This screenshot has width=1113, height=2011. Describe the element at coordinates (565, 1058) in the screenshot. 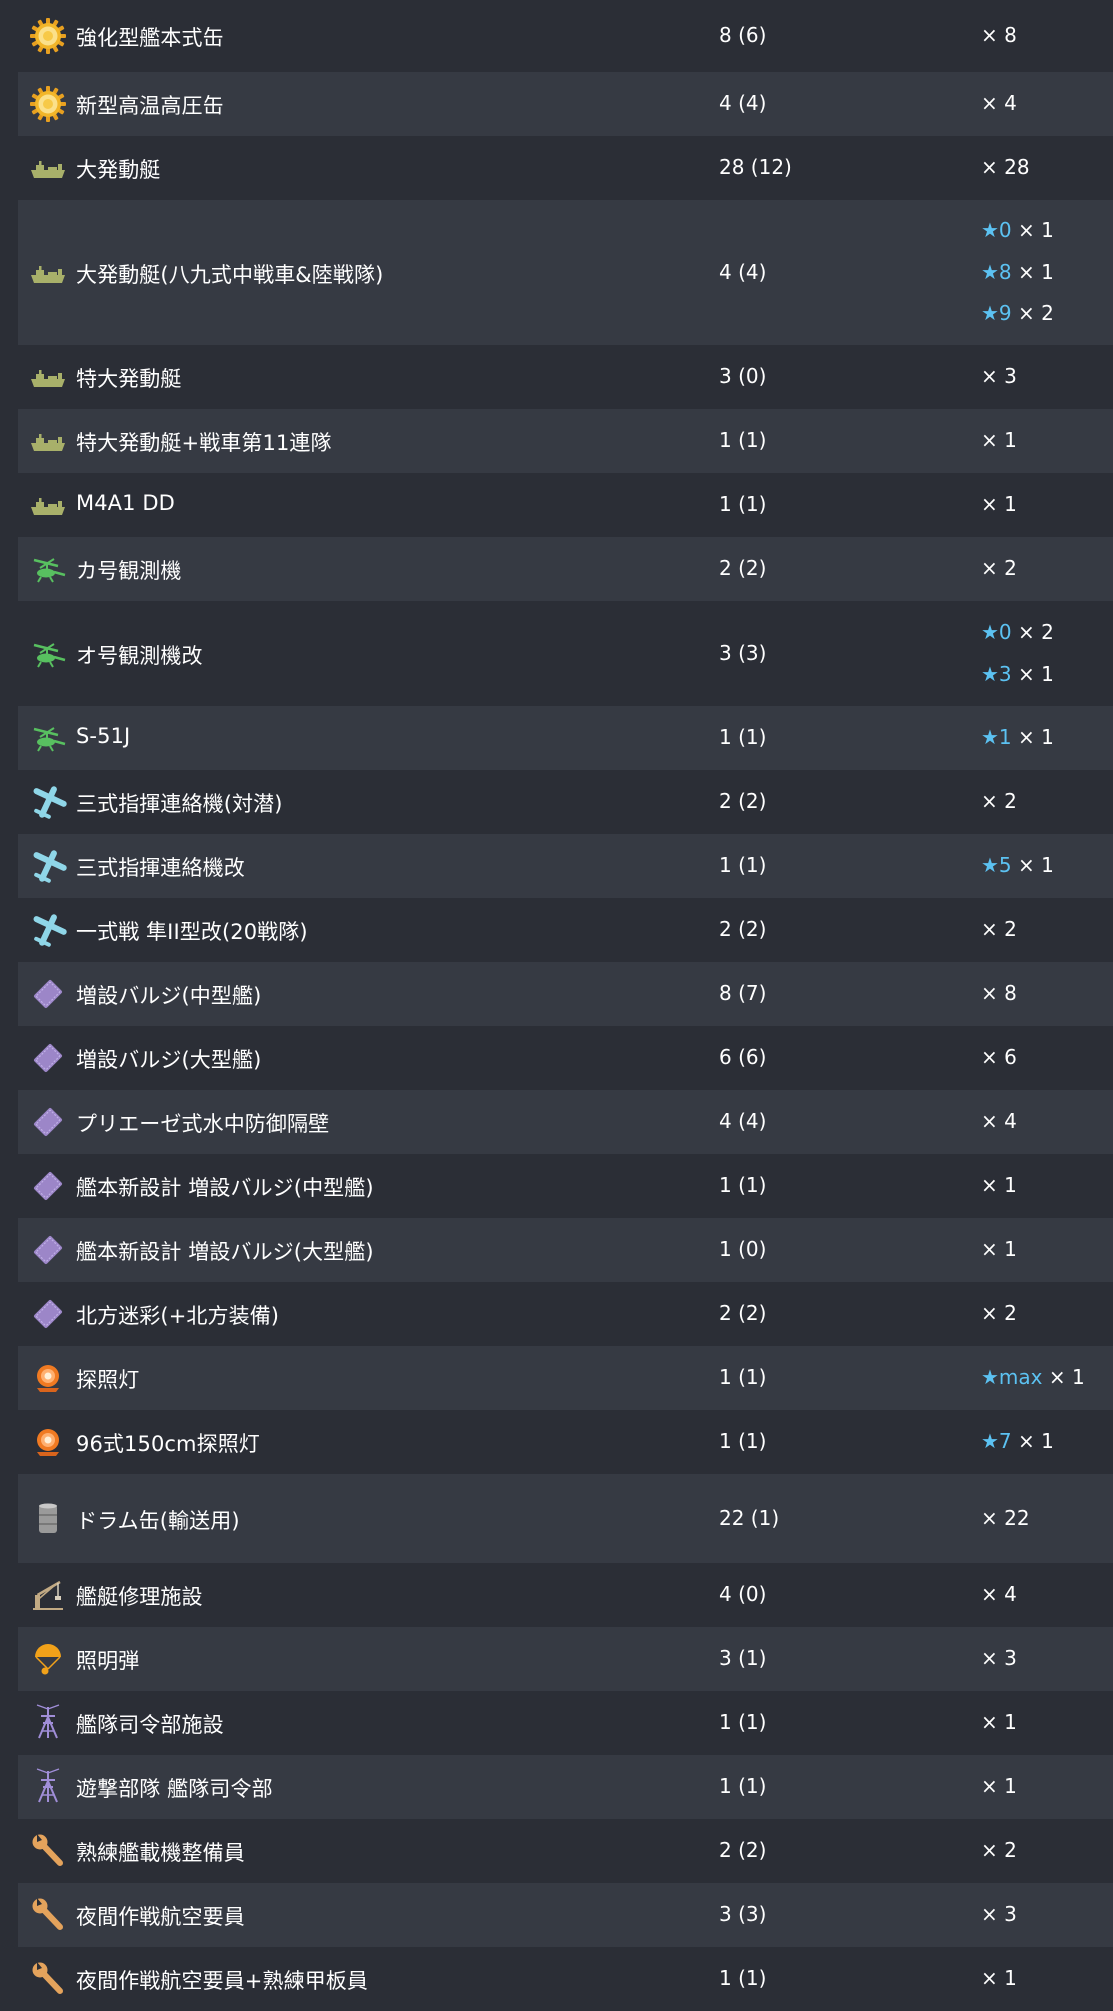

I see `equipment-row: 増設バルジ(大型艦) 6 (6) × 6` at that location.